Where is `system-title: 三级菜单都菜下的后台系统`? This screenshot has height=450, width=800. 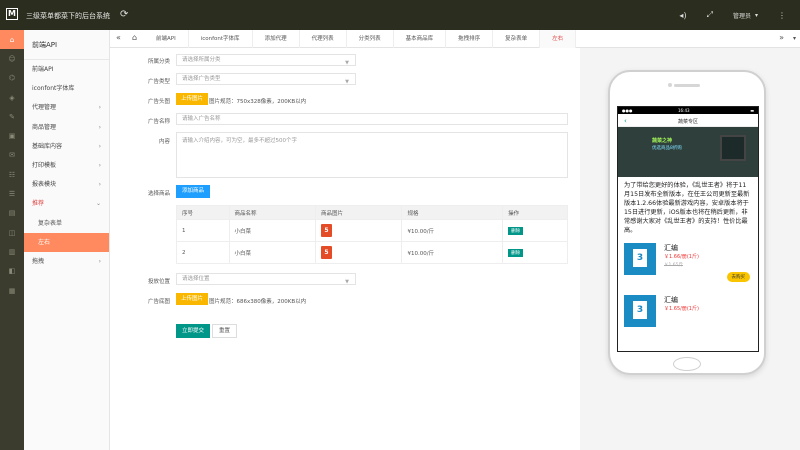
system-title: 三级菜单都菜下的后台系统 is located at coordinates (68, 16).